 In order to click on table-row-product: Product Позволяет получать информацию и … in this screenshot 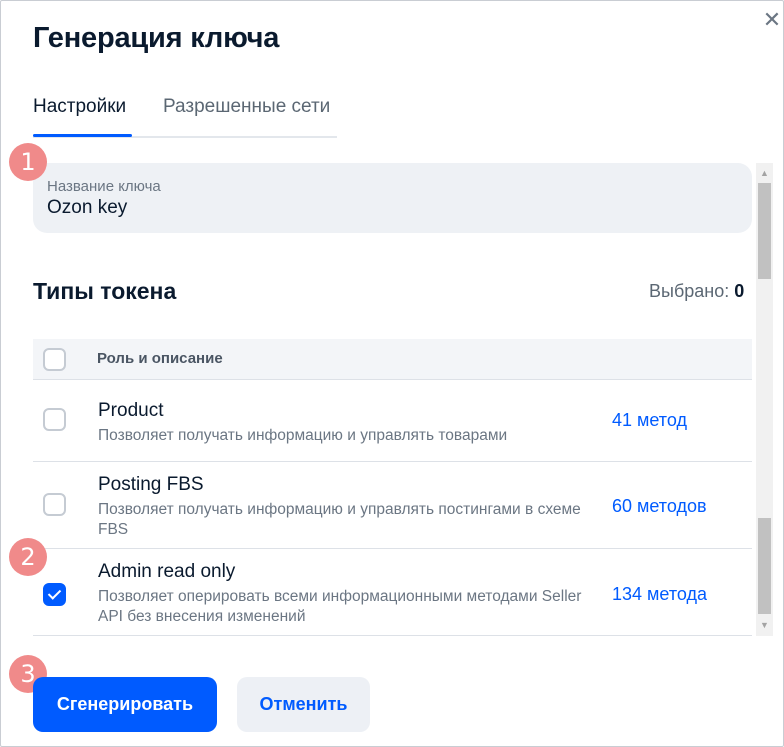, I will do `click(392, 421)`.